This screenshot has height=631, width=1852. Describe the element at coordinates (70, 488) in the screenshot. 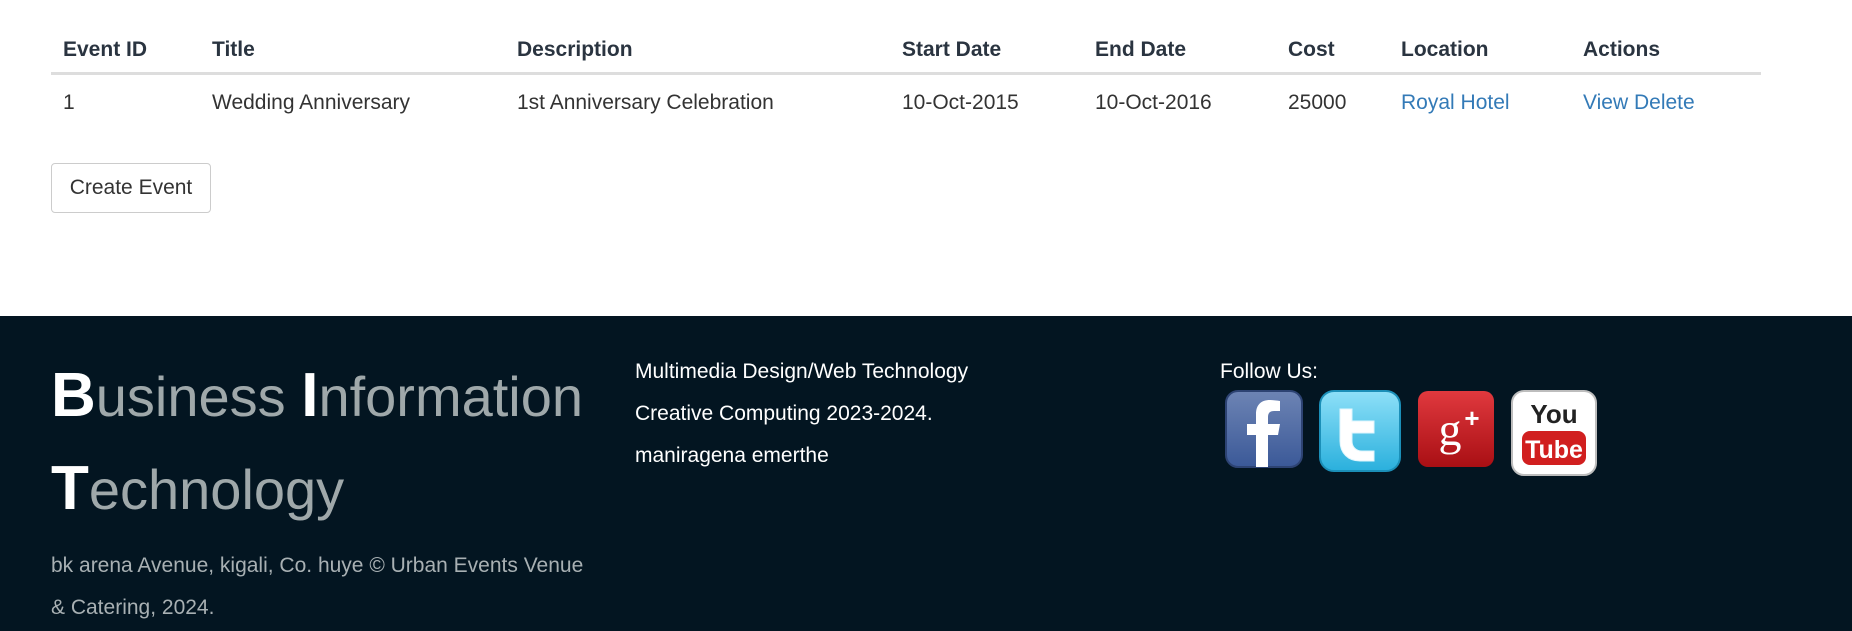

I see `brand-cap-t: T` at that location.